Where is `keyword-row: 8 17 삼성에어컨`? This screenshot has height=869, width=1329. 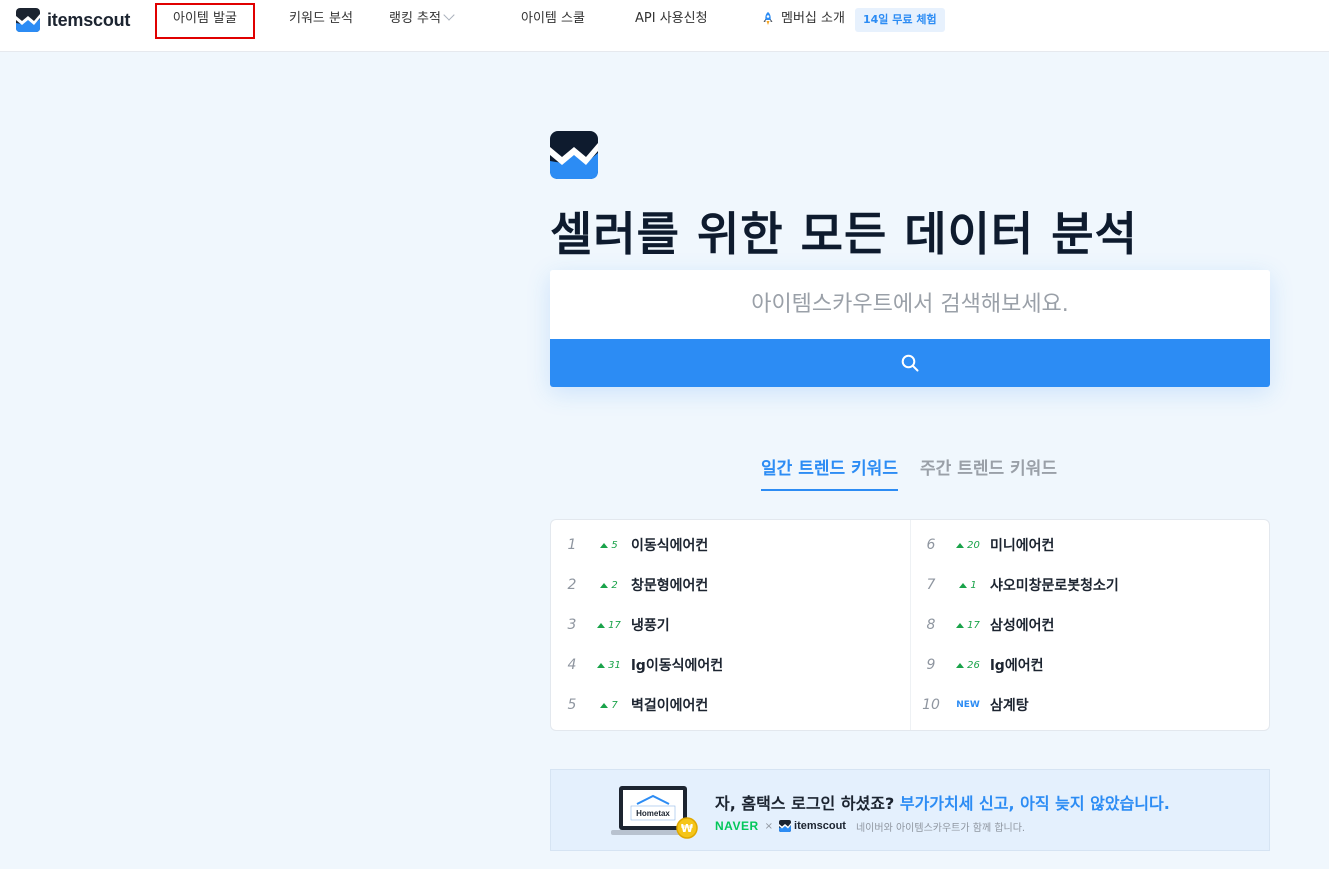 keyword-row: 8 17 삼성에어컨 is located at coordinates (985, 625).